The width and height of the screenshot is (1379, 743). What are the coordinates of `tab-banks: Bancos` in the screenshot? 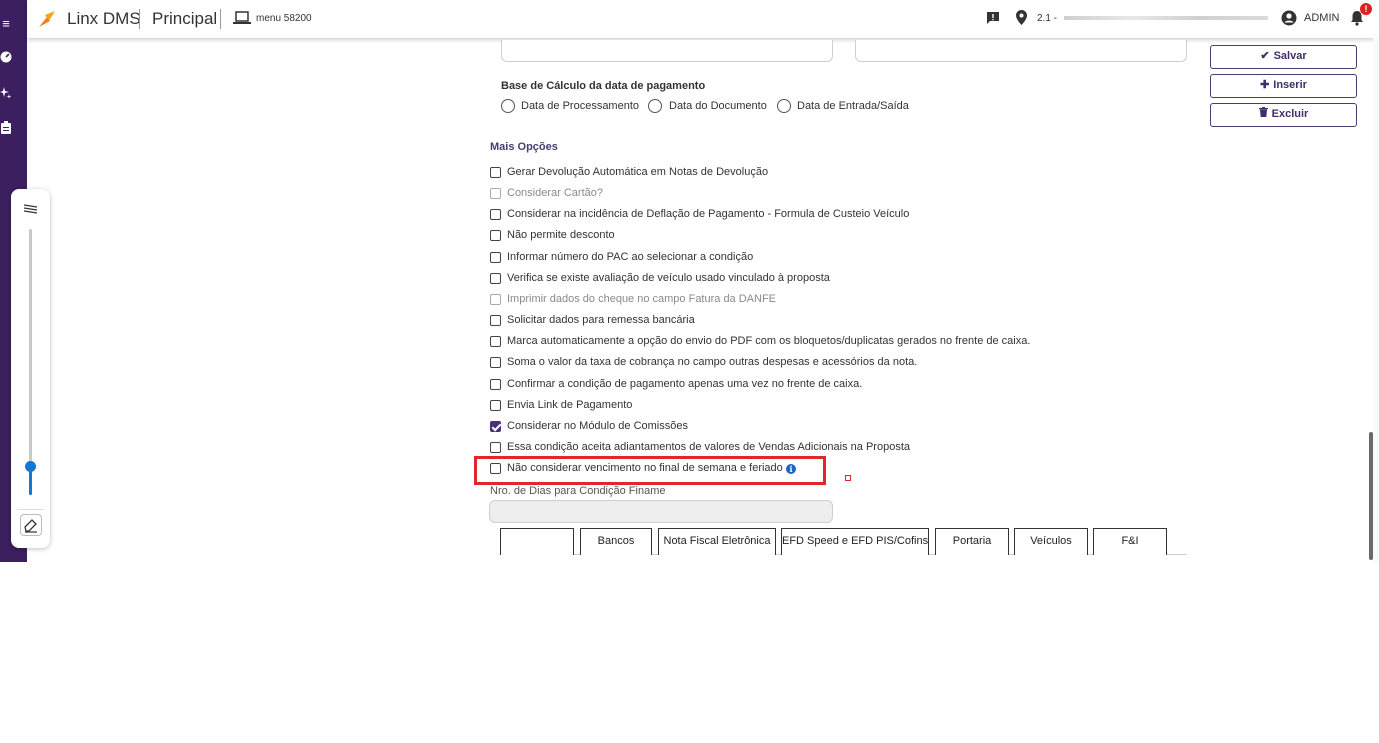 It's located at (616, 541).